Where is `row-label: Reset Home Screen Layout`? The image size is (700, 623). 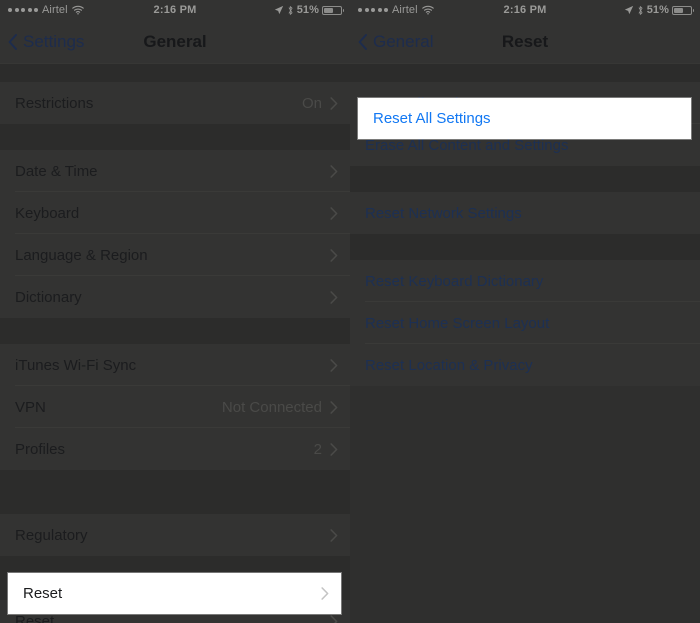
row-label: Reset Home Screen Layout is located at coordinates (457, 323).